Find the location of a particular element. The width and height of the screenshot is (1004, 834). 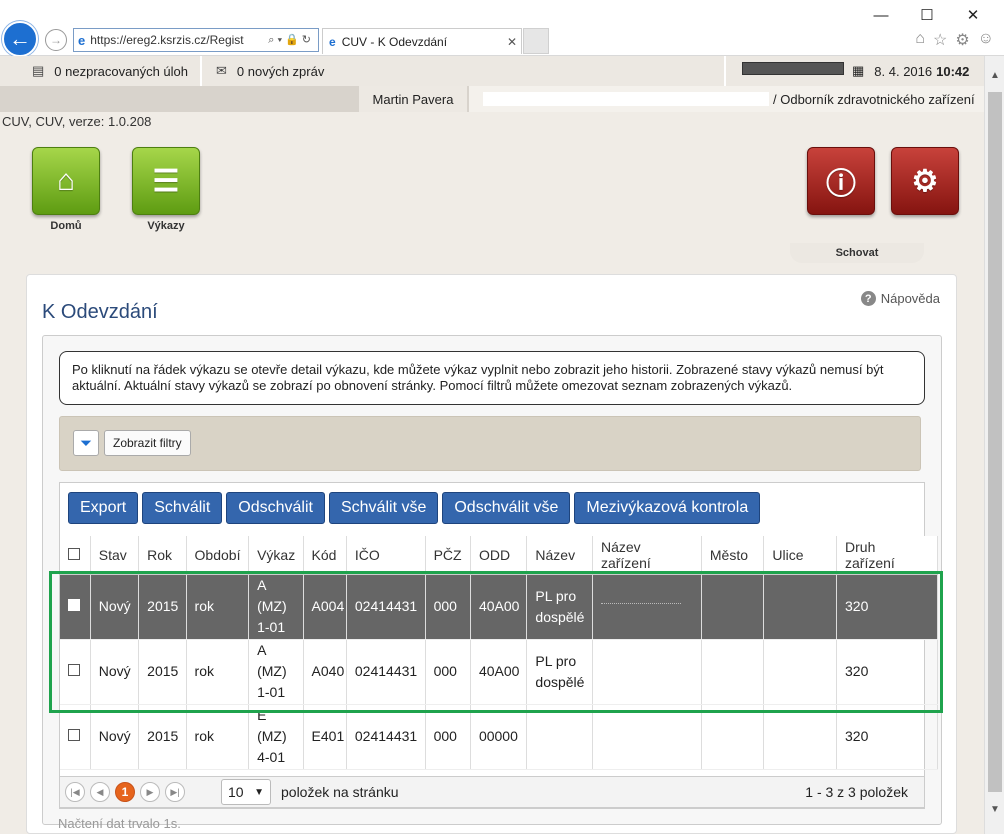

prev-page-button: ◀ is located at coordinates (100, 792).